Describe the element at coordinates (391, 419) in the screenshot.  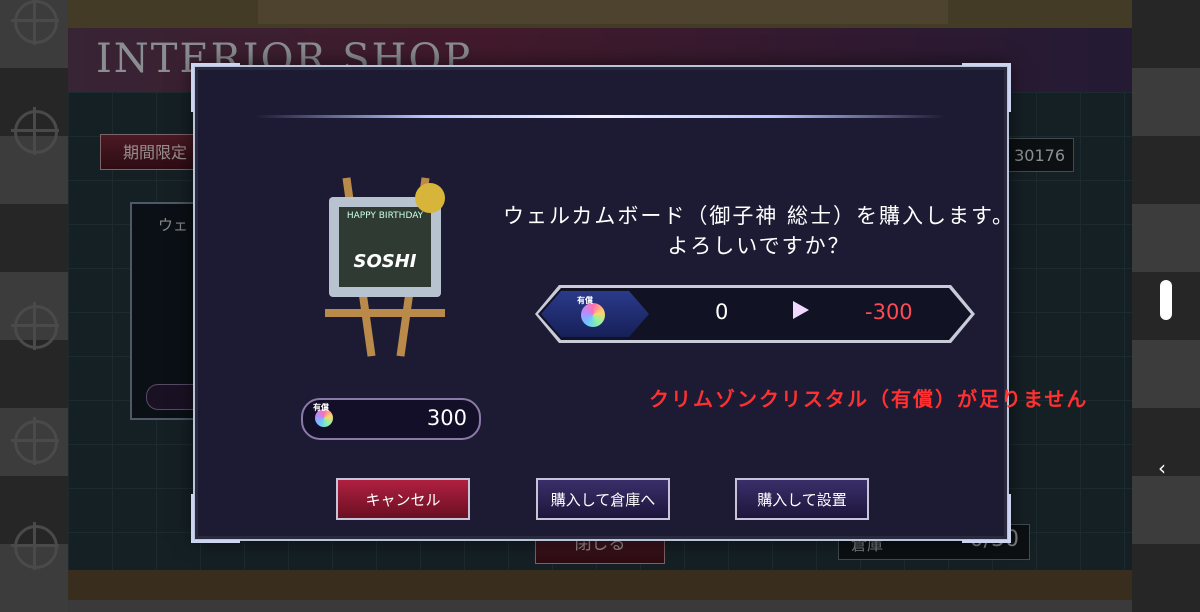
I see `item-price: 有償 300` at that location.